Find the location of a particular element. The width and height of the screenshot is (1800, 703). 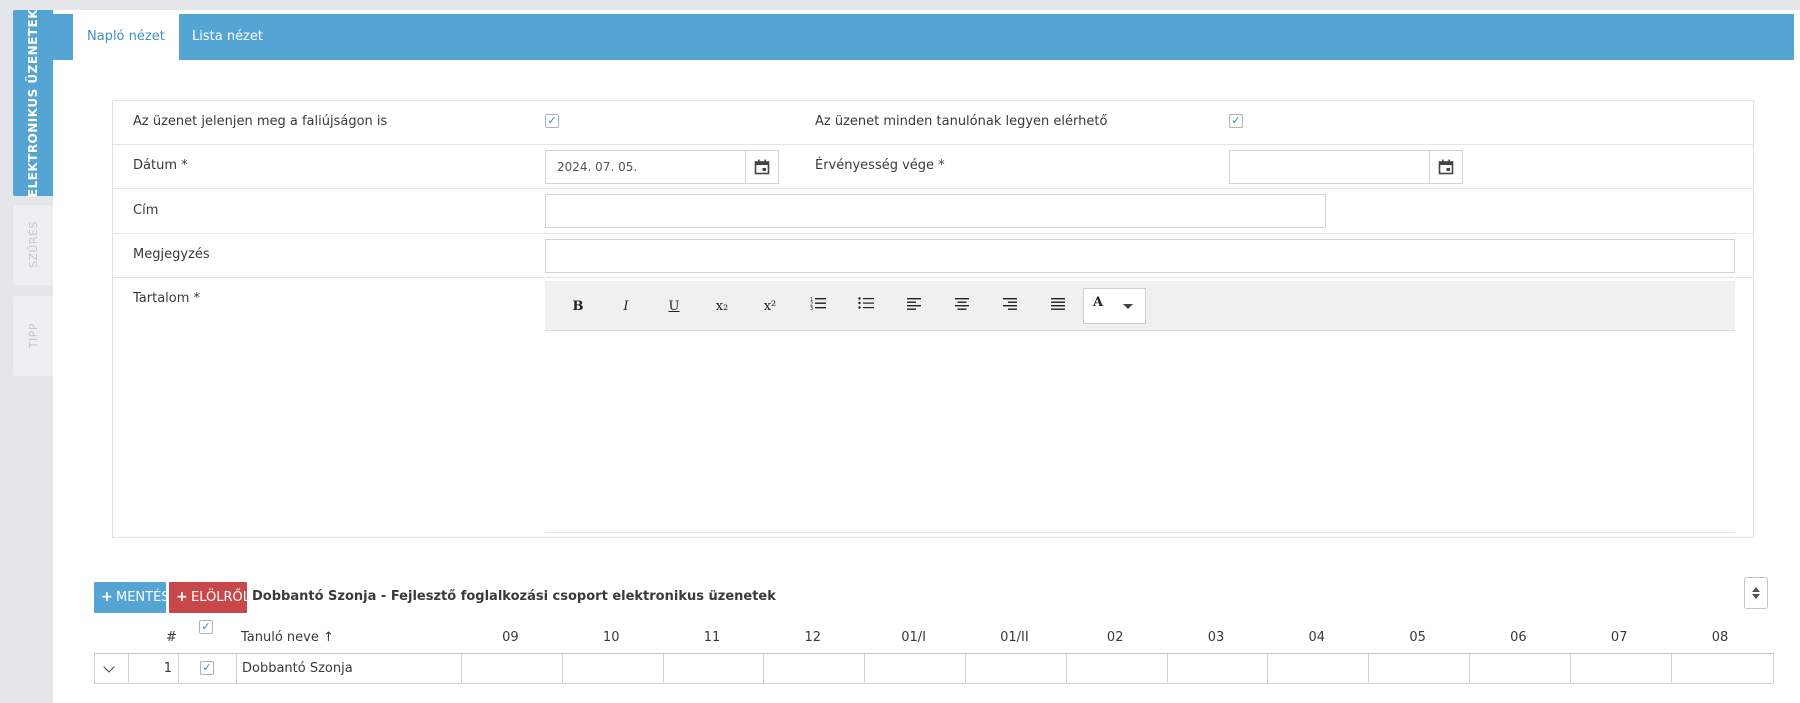

minden-tanulo-checkbox: ✓ is located at coordinates (1236, 121).